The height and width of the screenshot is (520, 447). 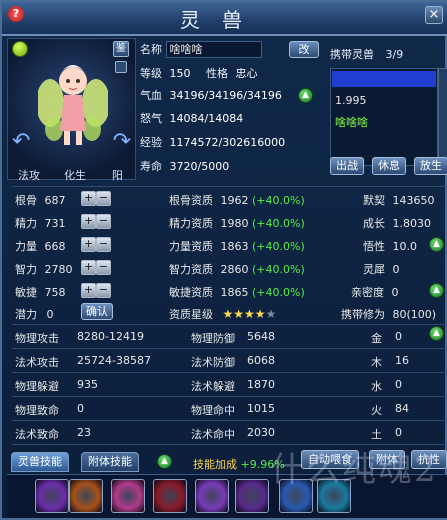 I want to click on crimson-swirl-icon, so click(x=170, y=496).